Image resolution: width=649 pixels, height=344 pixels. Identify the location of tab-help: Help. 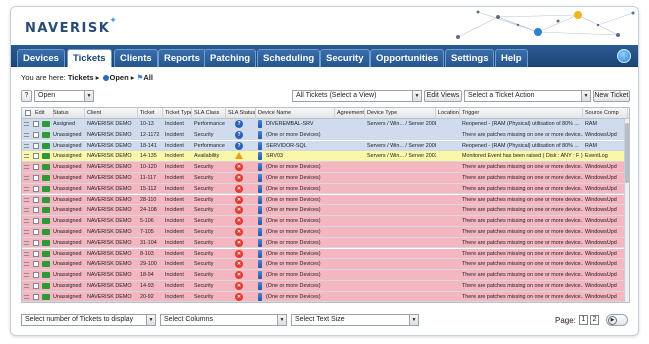
(511, 58).